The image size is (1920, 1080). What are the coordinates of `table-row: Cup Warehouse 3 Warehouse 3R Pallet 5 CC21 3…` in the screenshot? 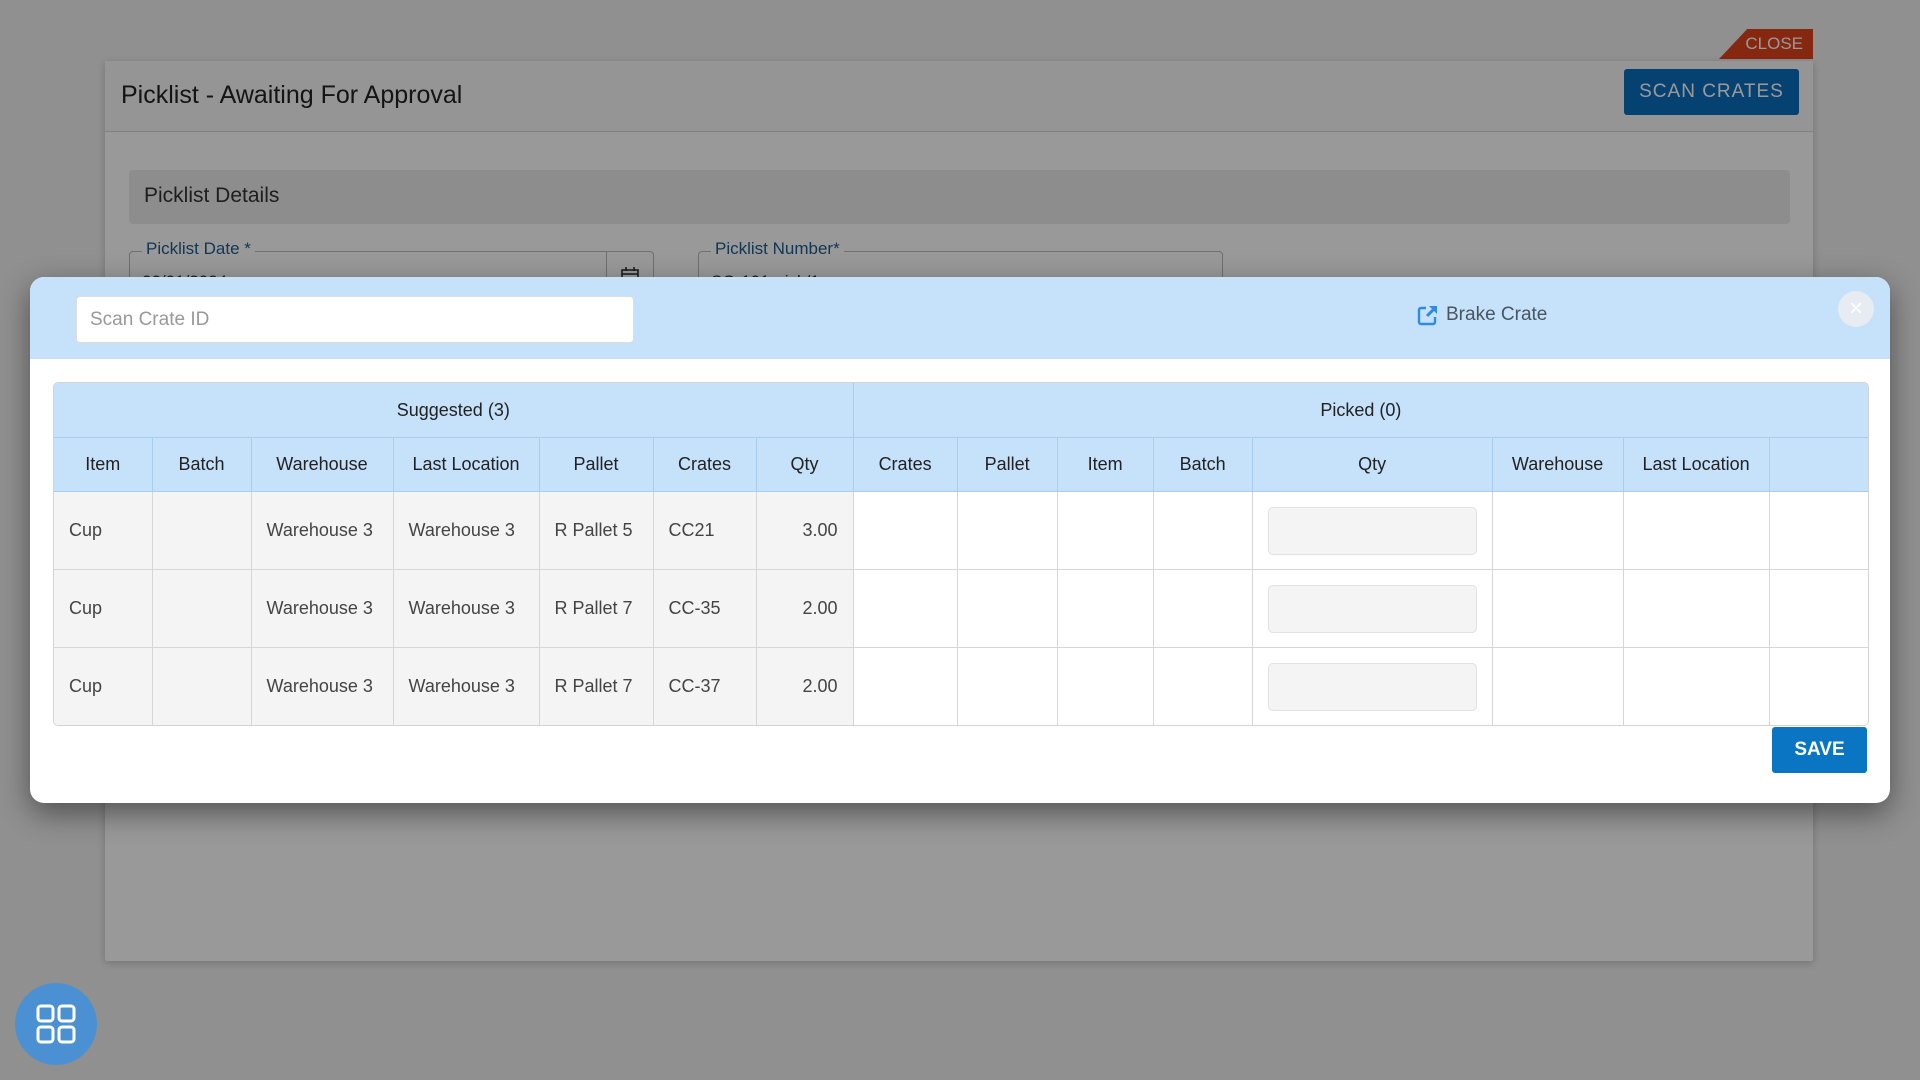 It's located at (961, 530).